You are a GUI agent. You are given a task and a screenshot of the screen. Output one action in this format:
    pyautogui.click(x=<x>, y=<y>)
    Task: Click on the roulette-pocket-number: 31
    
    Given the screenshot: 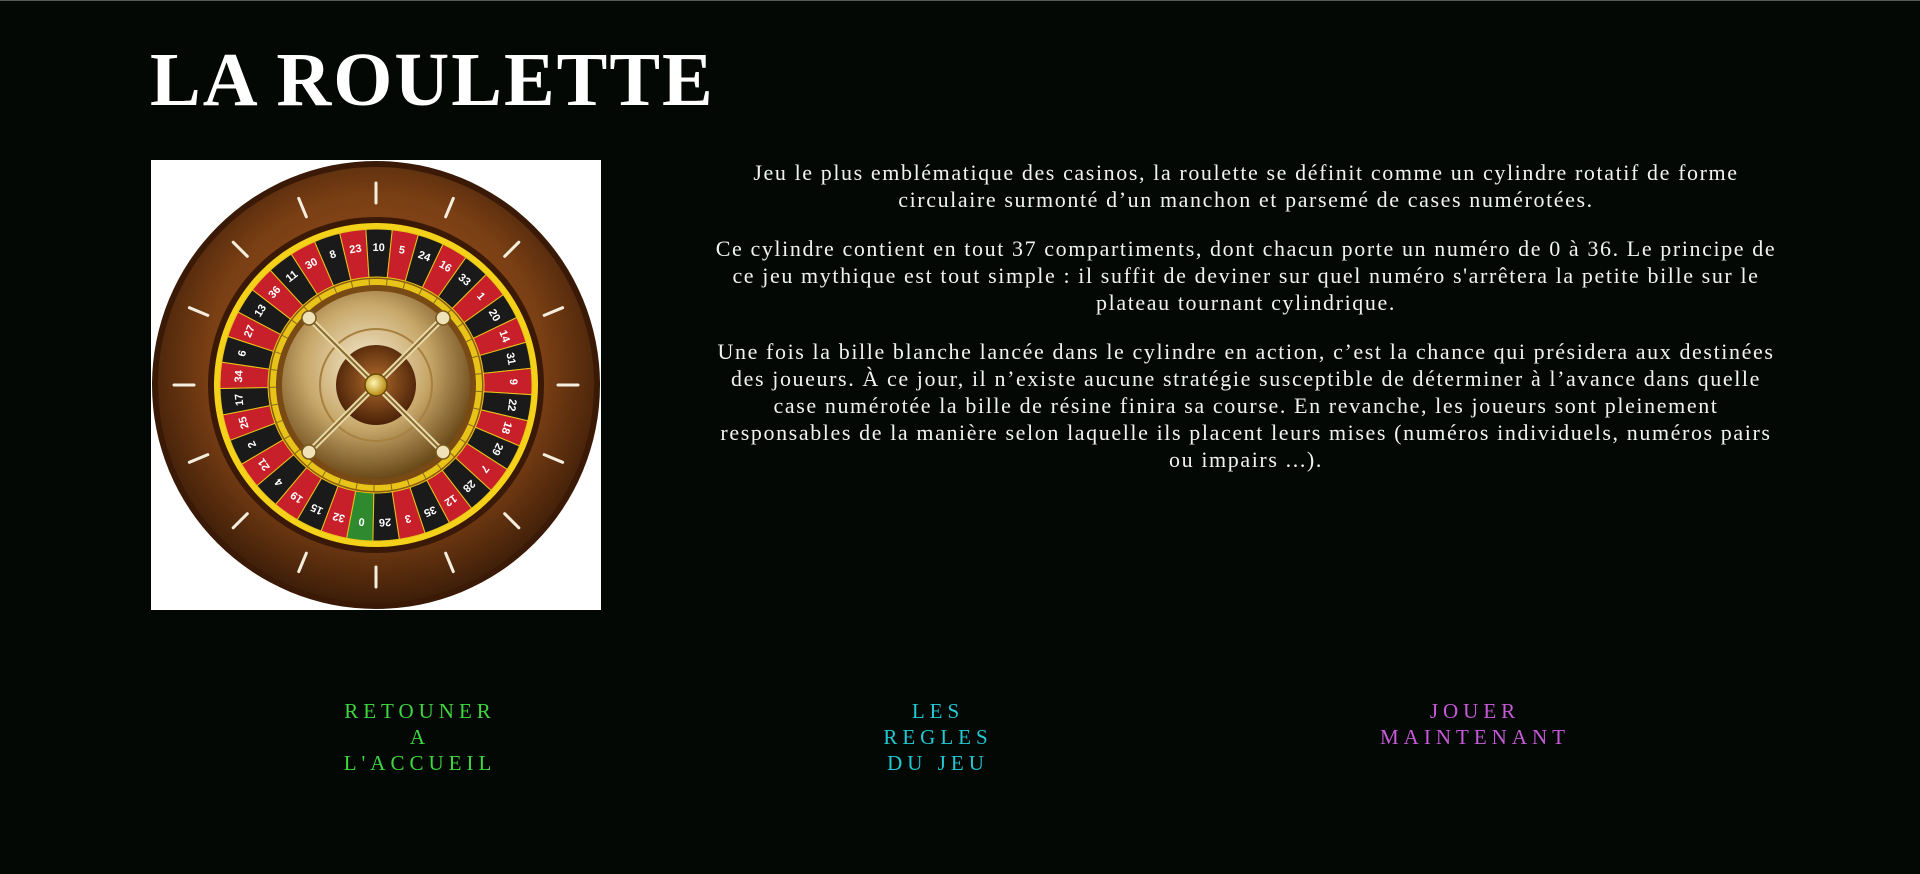 What is the action you would take?
    pyautogui.click(x=510, y=359)
    